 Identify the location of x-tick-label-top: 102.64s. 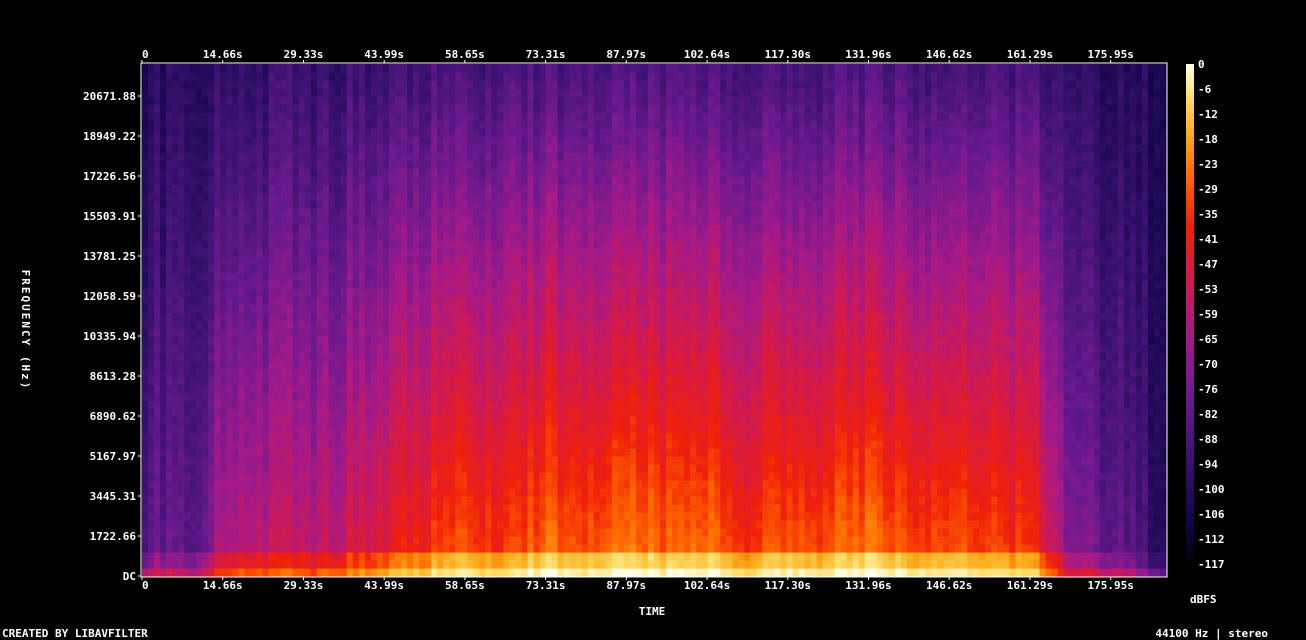
(707, 54).